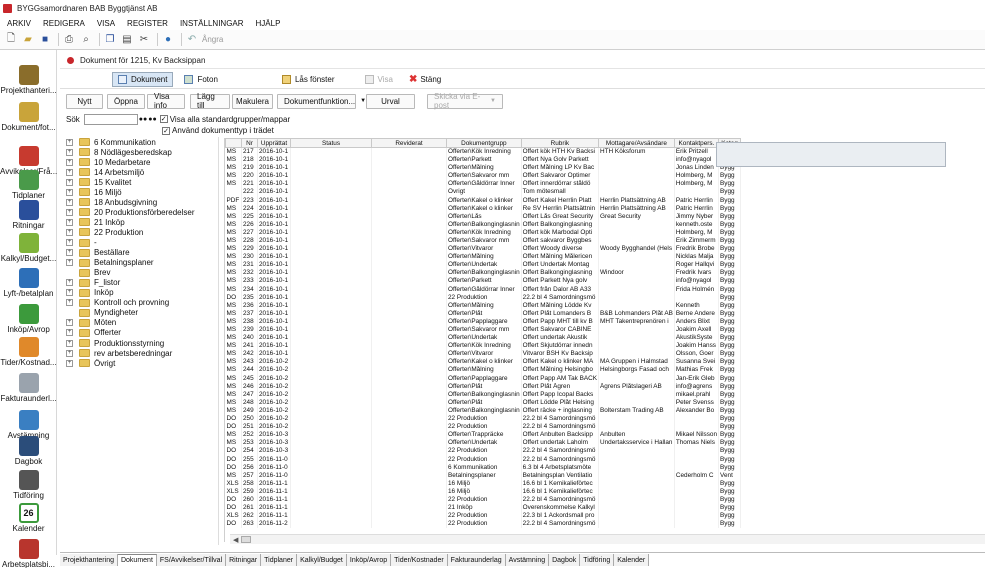 The width and height of the screenshot is (985, 568). Describe the element at coordinates (607, 539) in the screenshot. I see `horizontal-scrollbar: ◀` at that location.